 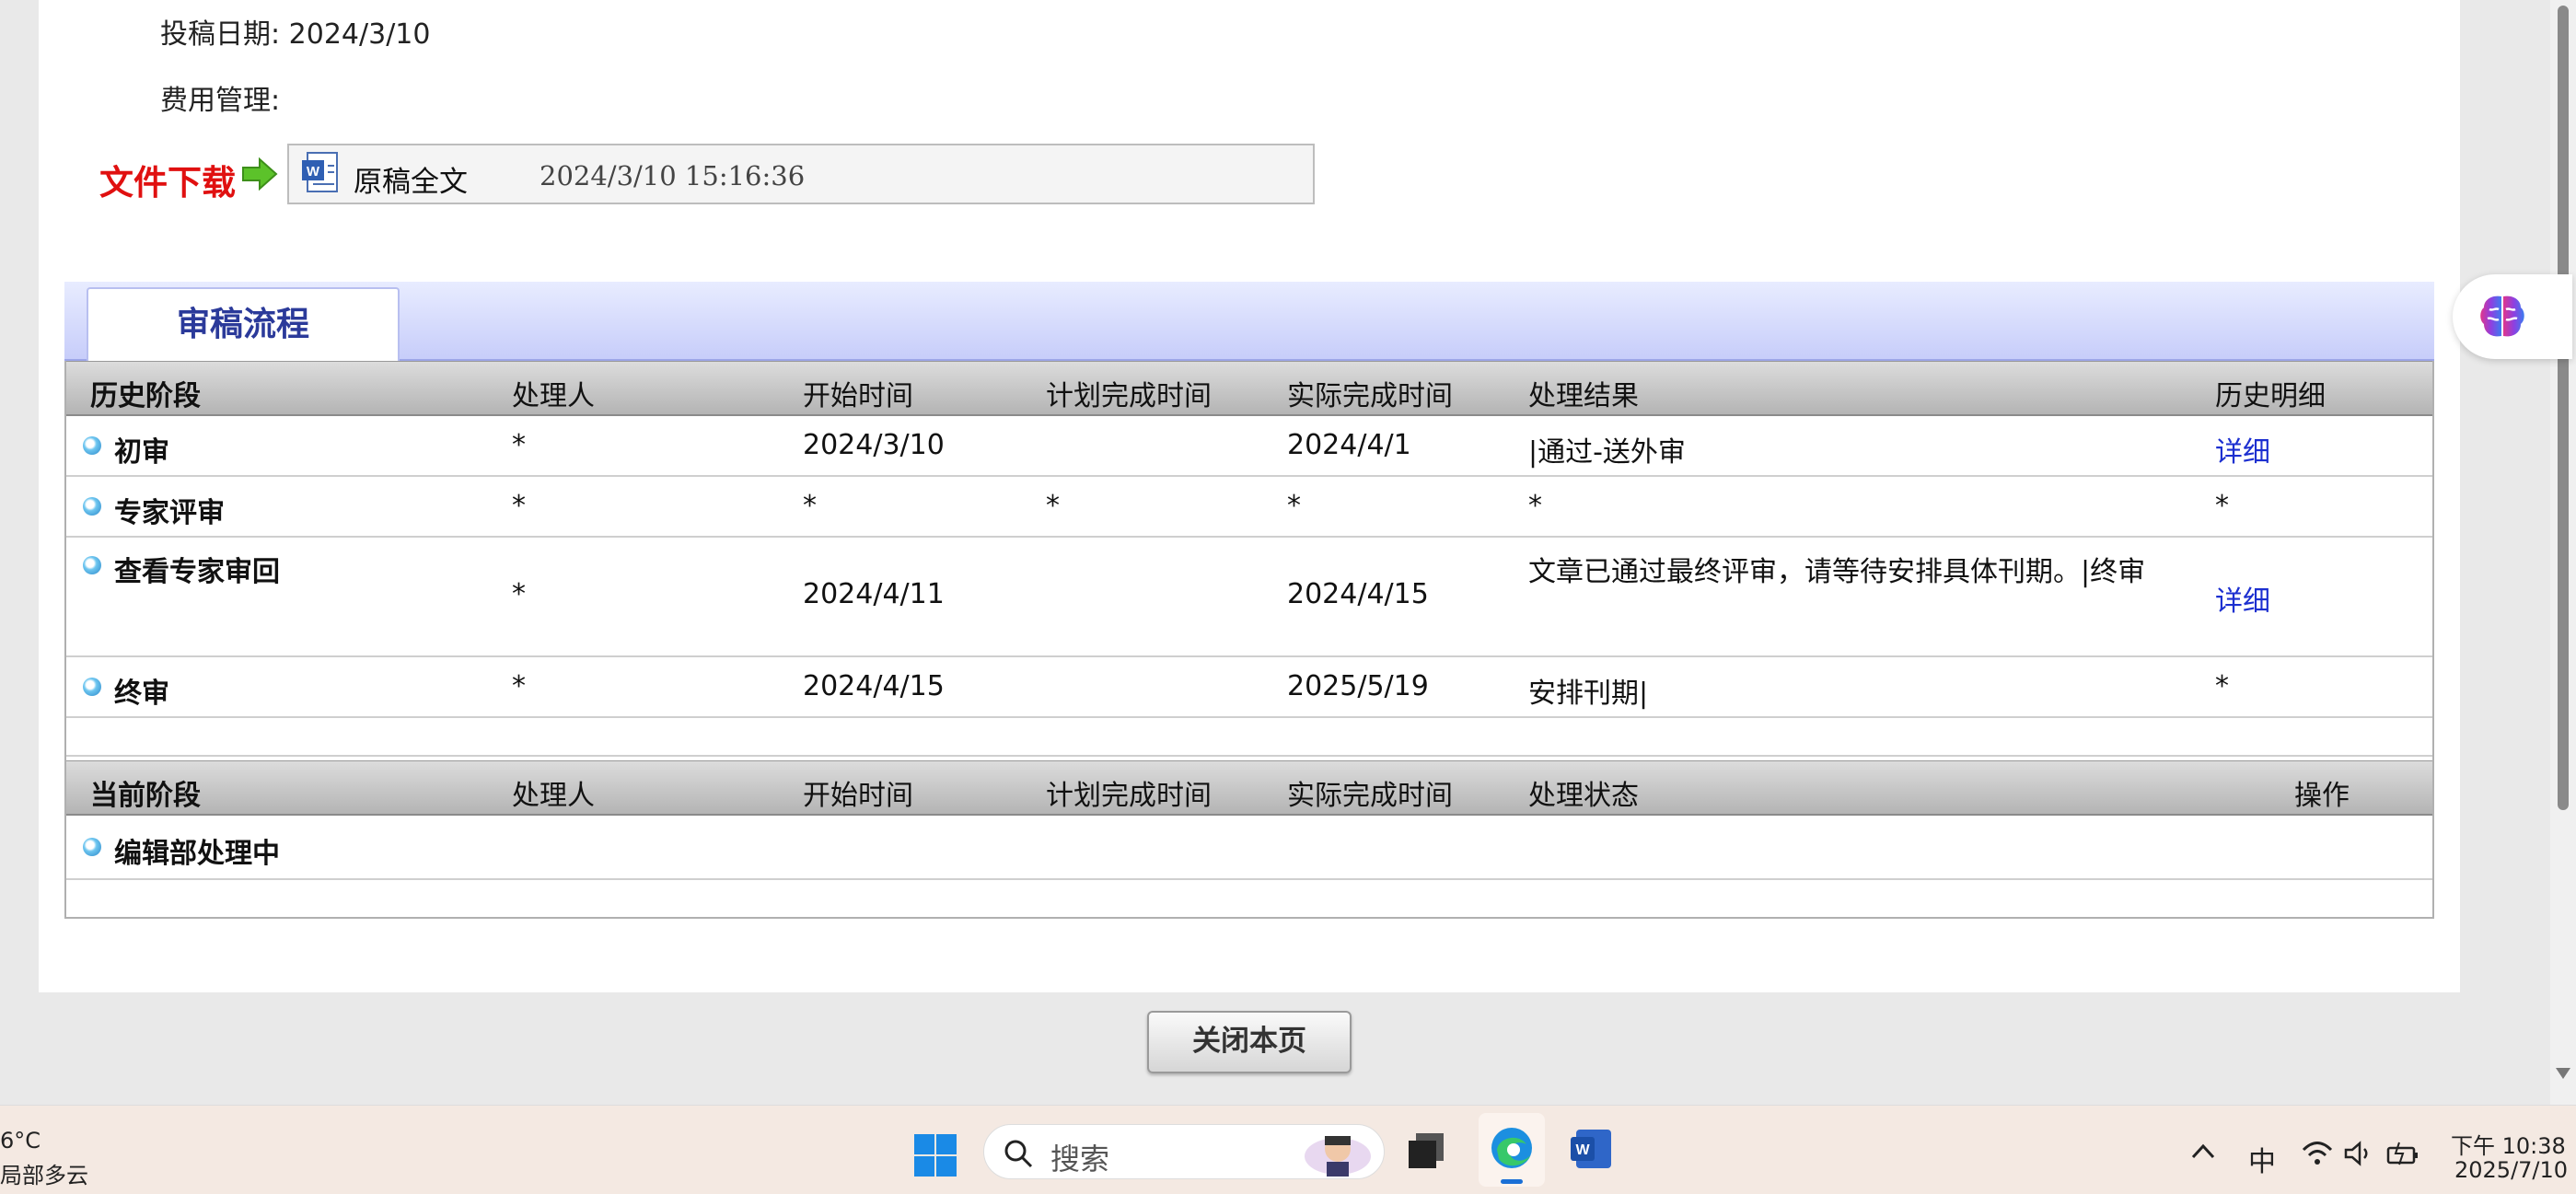 What do you see at coordinates (359, 34) in the screenshot?
I see `submit-date-value: 2024/3/10` at bounding box center [359, 34].